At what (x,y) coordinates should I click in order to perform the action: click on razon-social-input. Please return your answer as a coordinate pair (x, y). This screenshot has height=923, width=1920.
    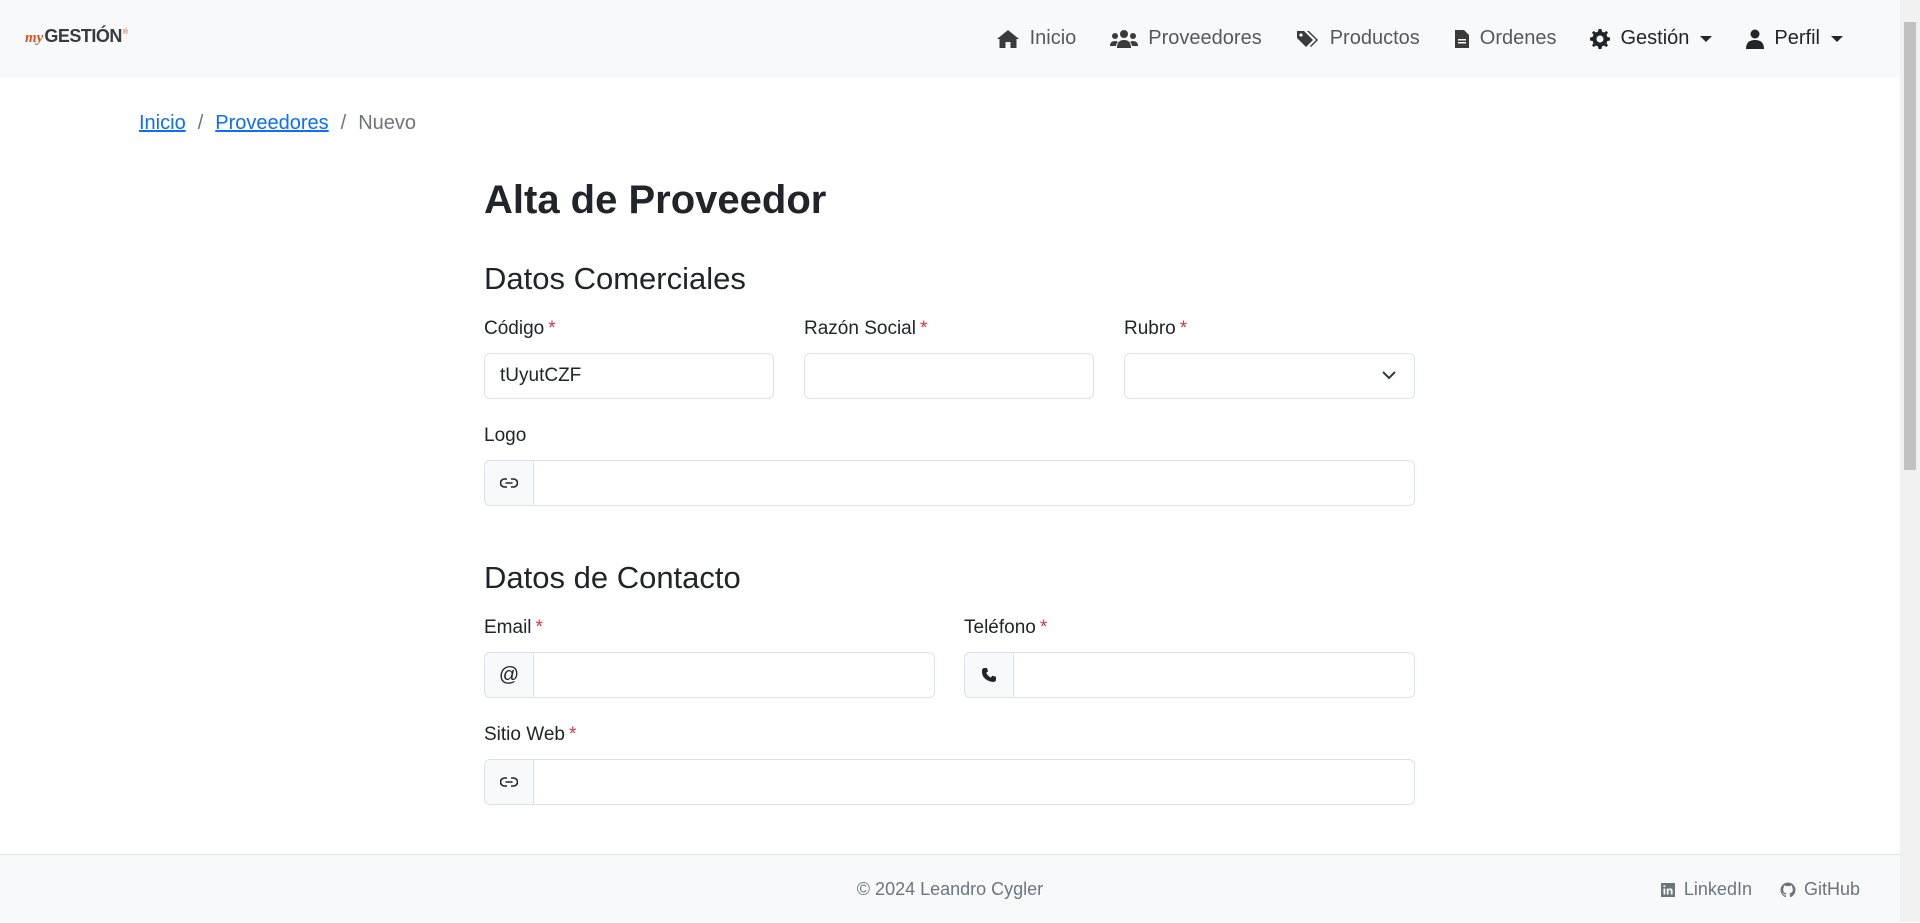
    Looking at the image, I should click on (949, 376).